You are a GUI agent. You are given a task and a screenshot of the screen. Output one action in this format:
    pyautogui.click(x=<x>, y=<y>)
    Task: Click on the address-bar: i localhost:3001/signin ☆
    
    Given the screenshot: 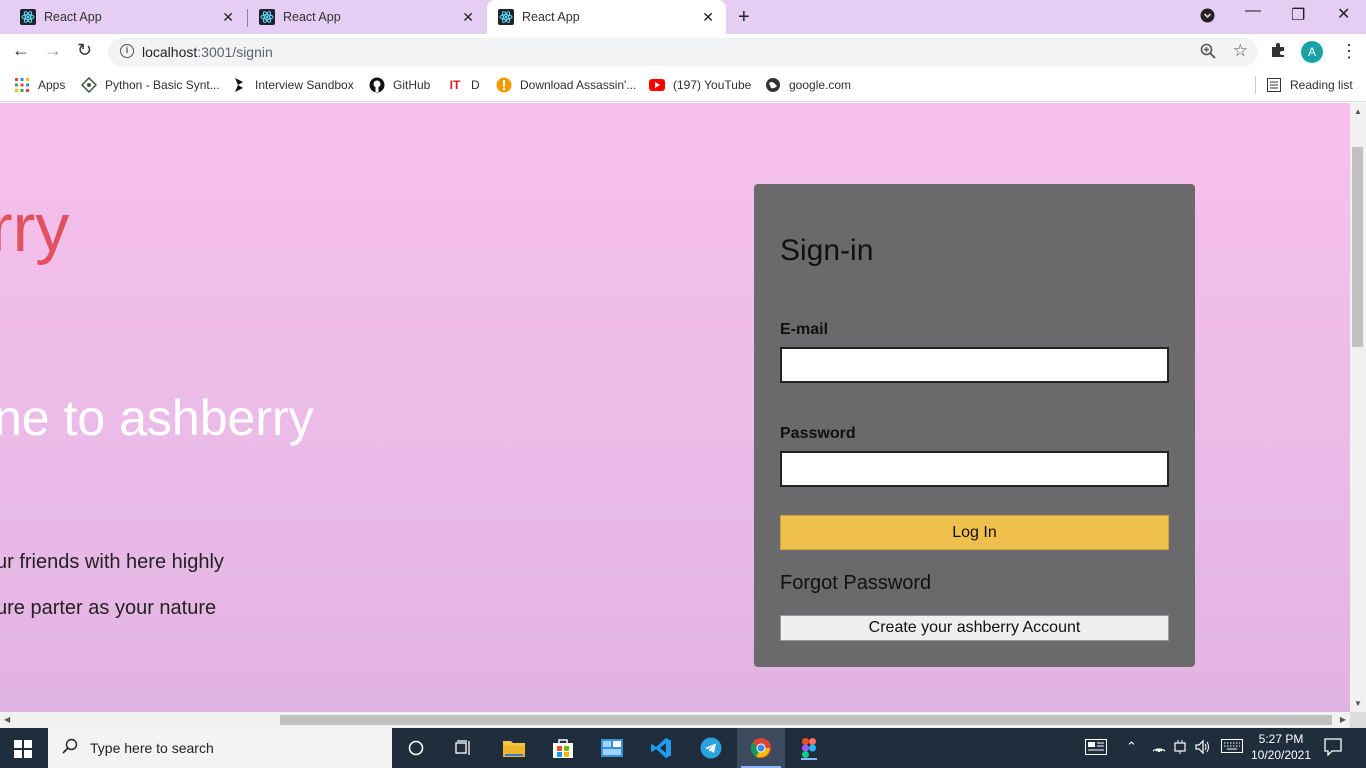 What is the action you would take?
    pyautogui.click(x=683, y=52)
    